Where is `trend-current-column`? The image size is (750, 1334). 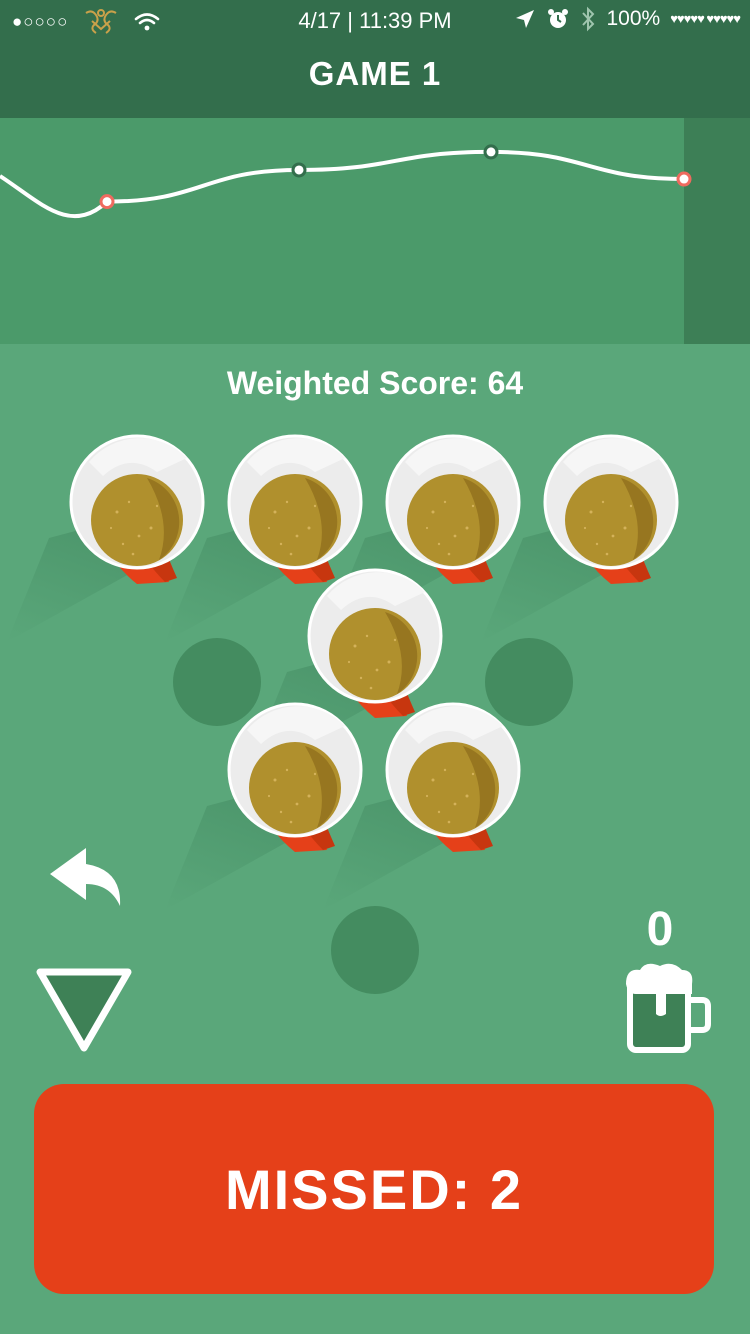 trend-current-column is located at coordinates (717, 231).